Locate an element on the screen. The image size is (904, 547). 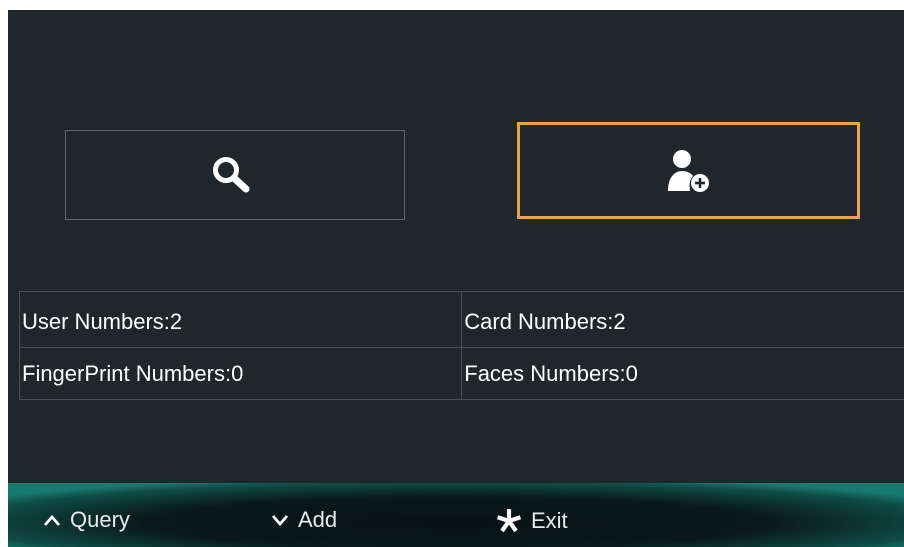
footer-add: Add is located at coordinates (303, 520).